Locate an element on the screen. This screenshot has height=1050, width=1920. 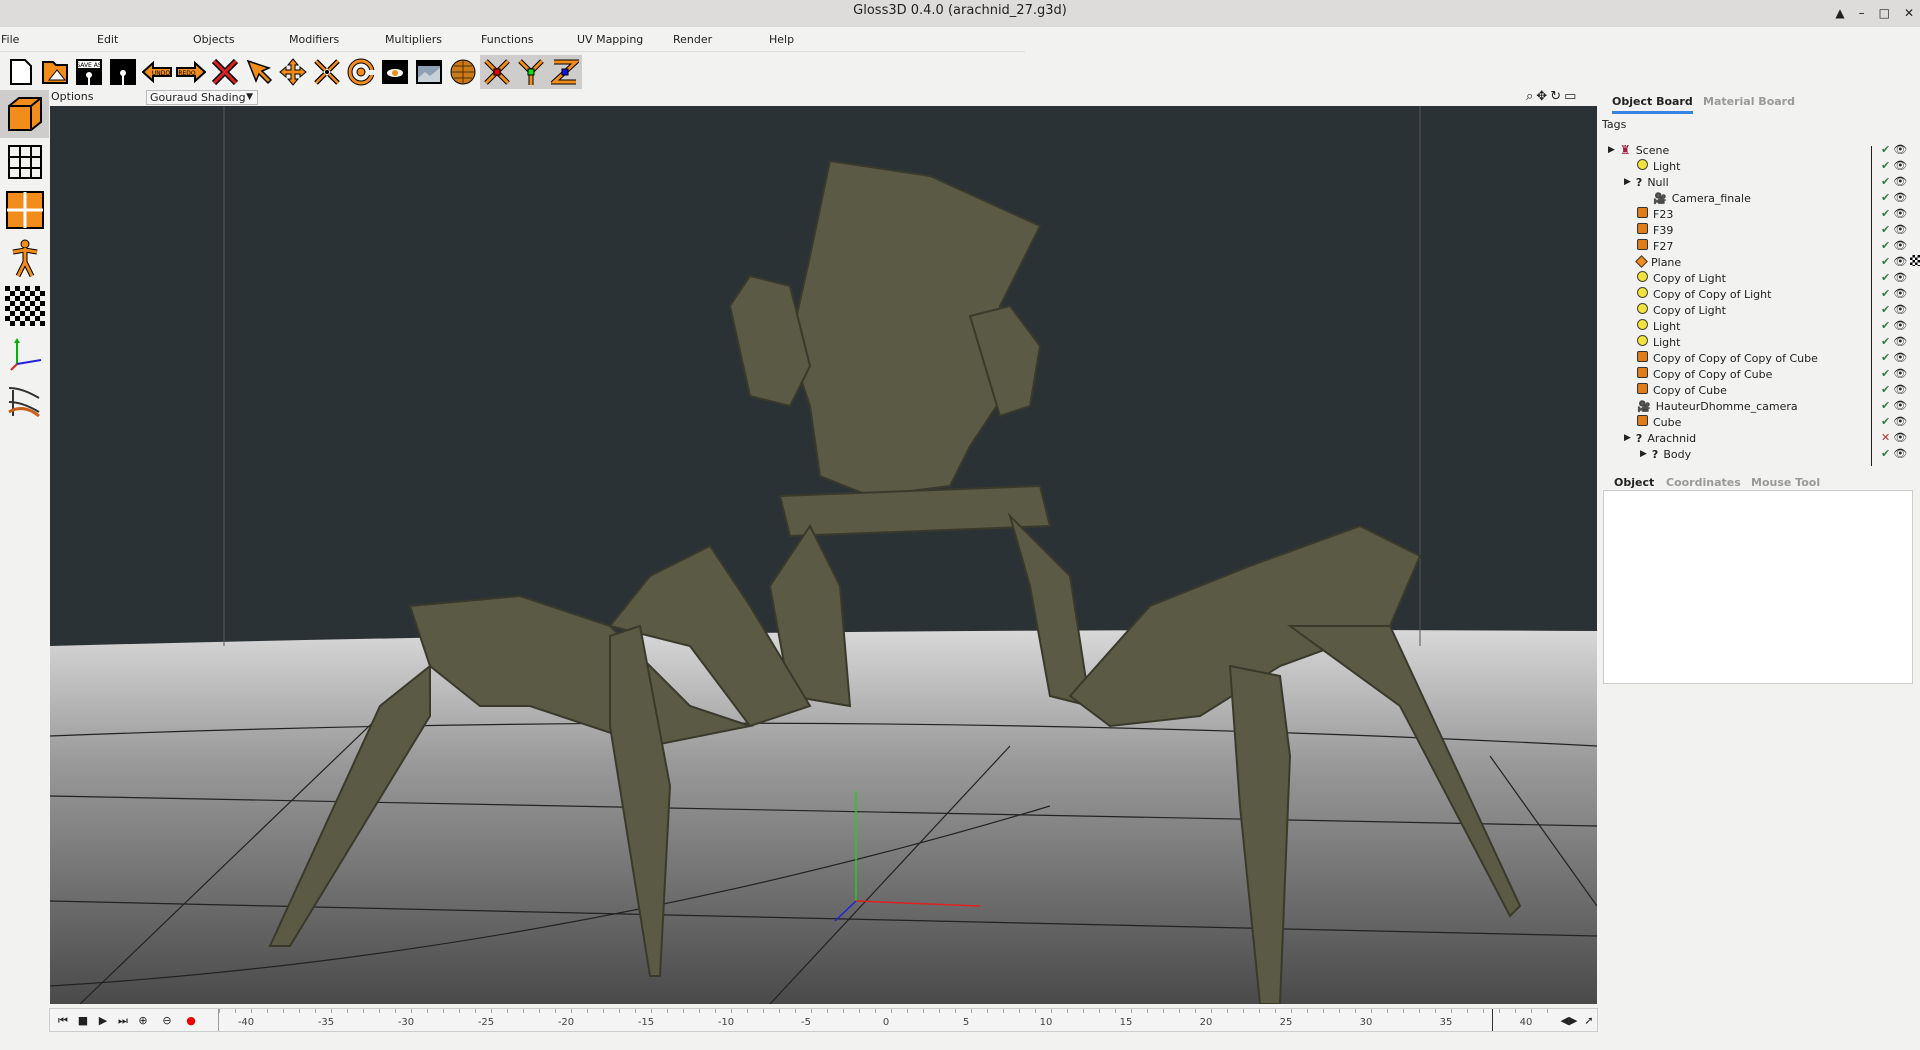
axis-y-icon is located at coordinates (531, 72).